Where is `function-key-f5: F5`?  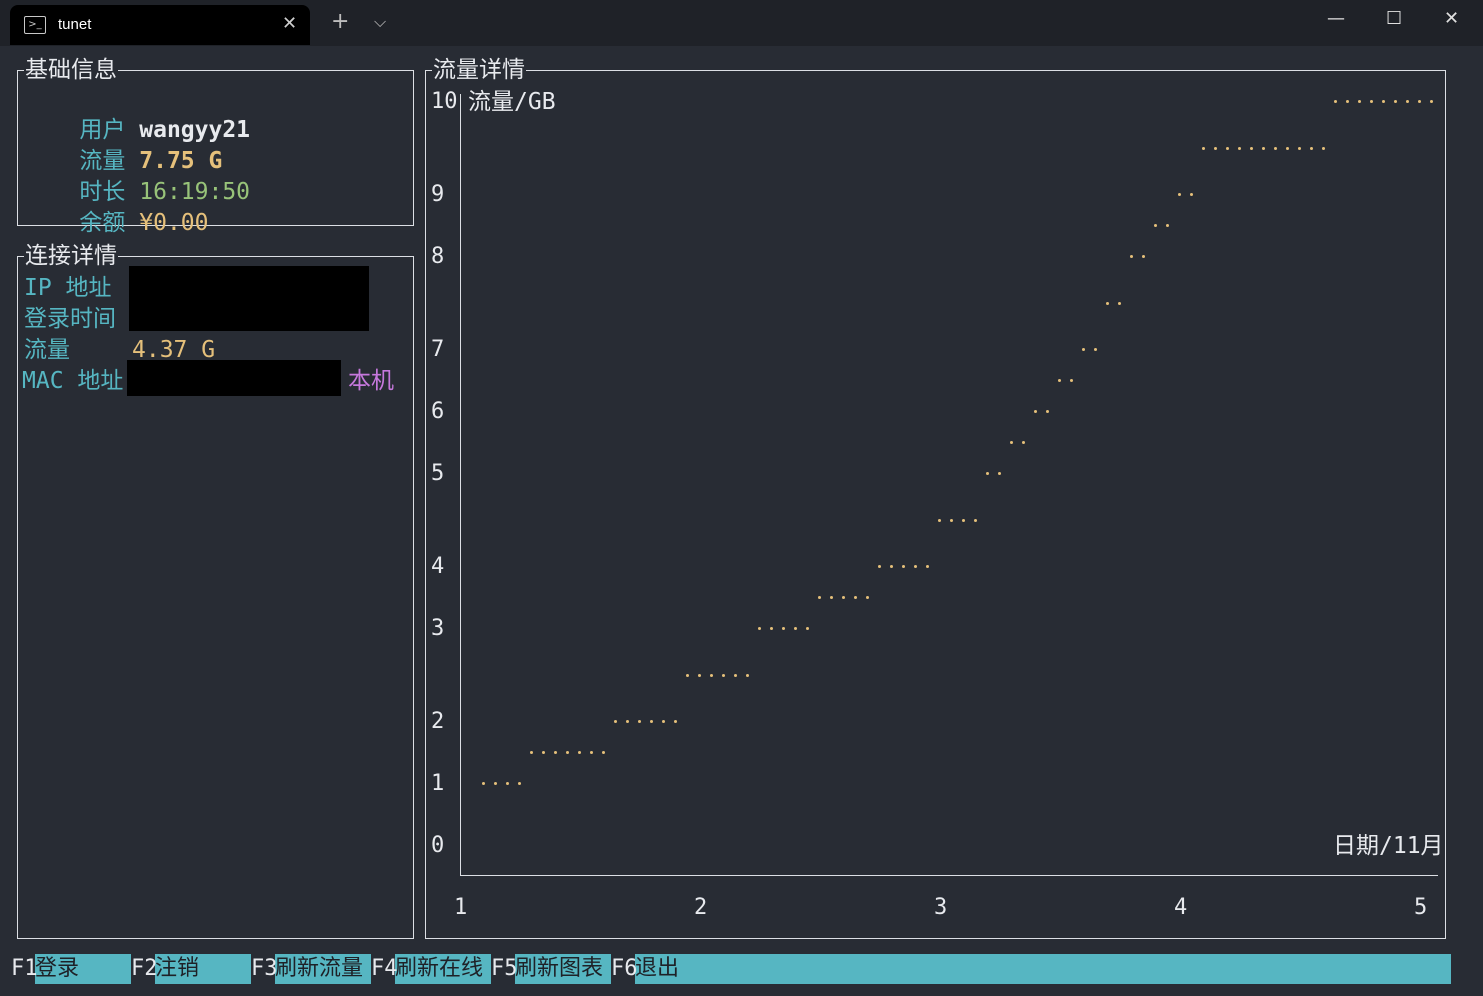 function-key-f5: F5 is located at coordinates (504, 969).